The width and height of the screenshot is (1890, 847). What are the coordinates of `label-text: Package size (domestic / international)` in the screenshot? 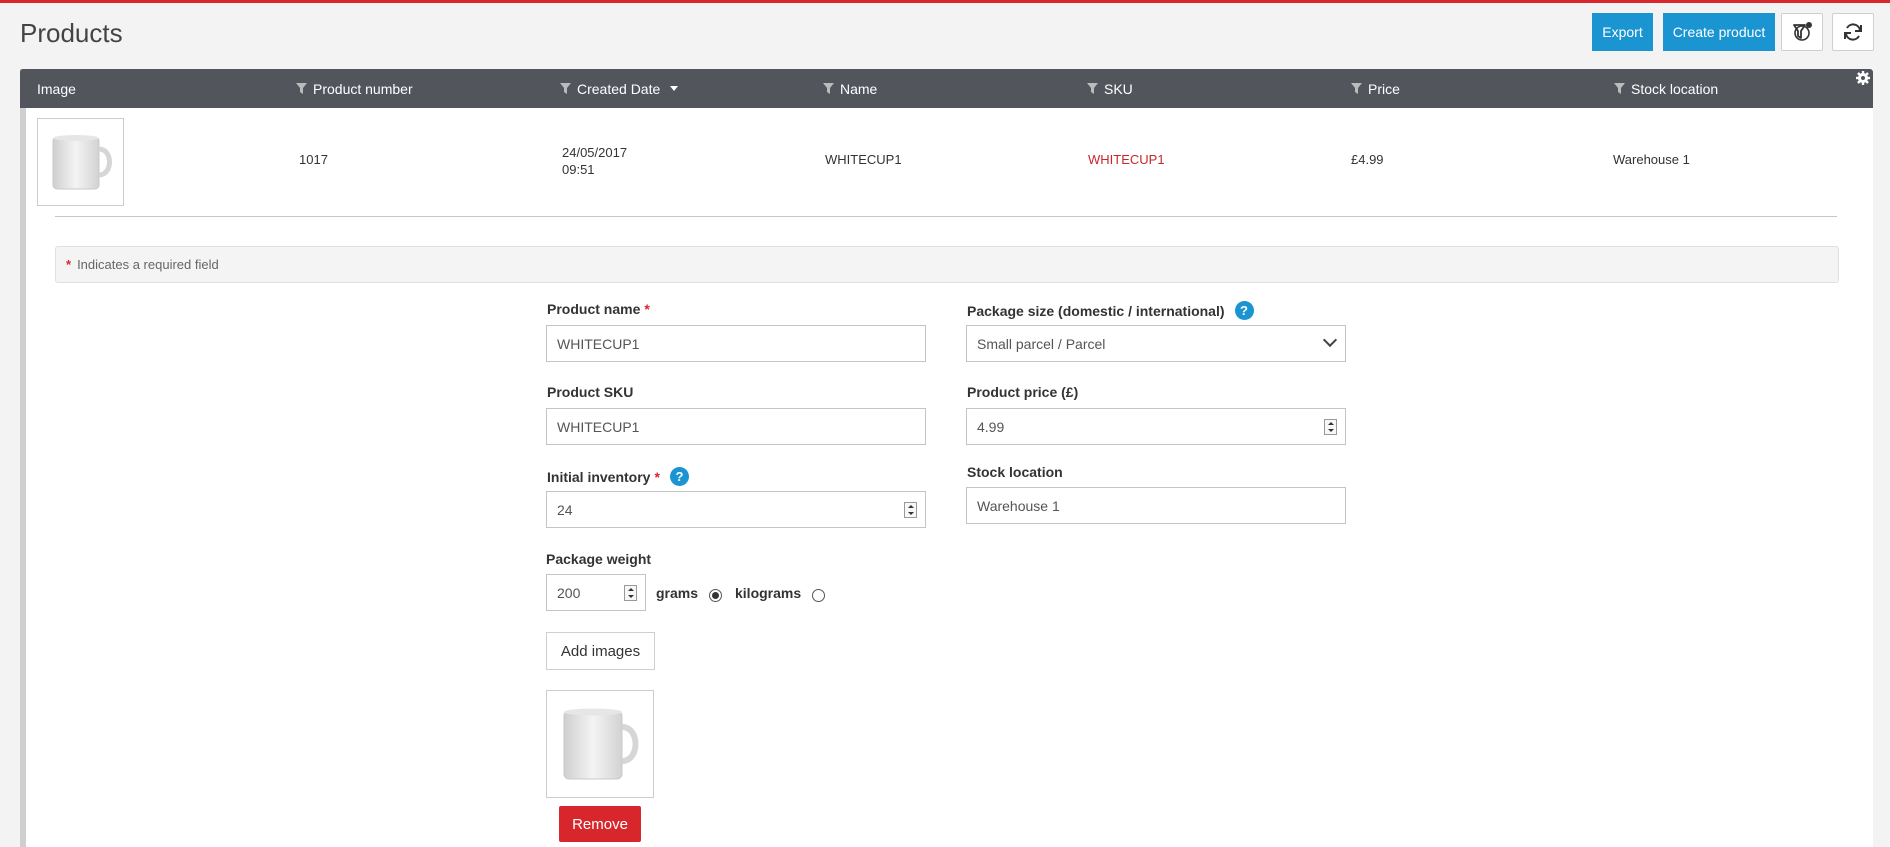 It's located at (1096, 310).